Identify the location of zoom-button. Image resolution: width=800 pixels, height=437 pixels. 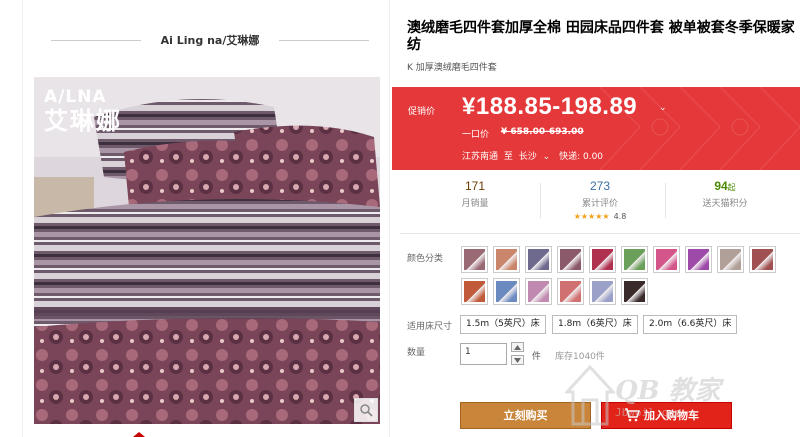
(366, 410).